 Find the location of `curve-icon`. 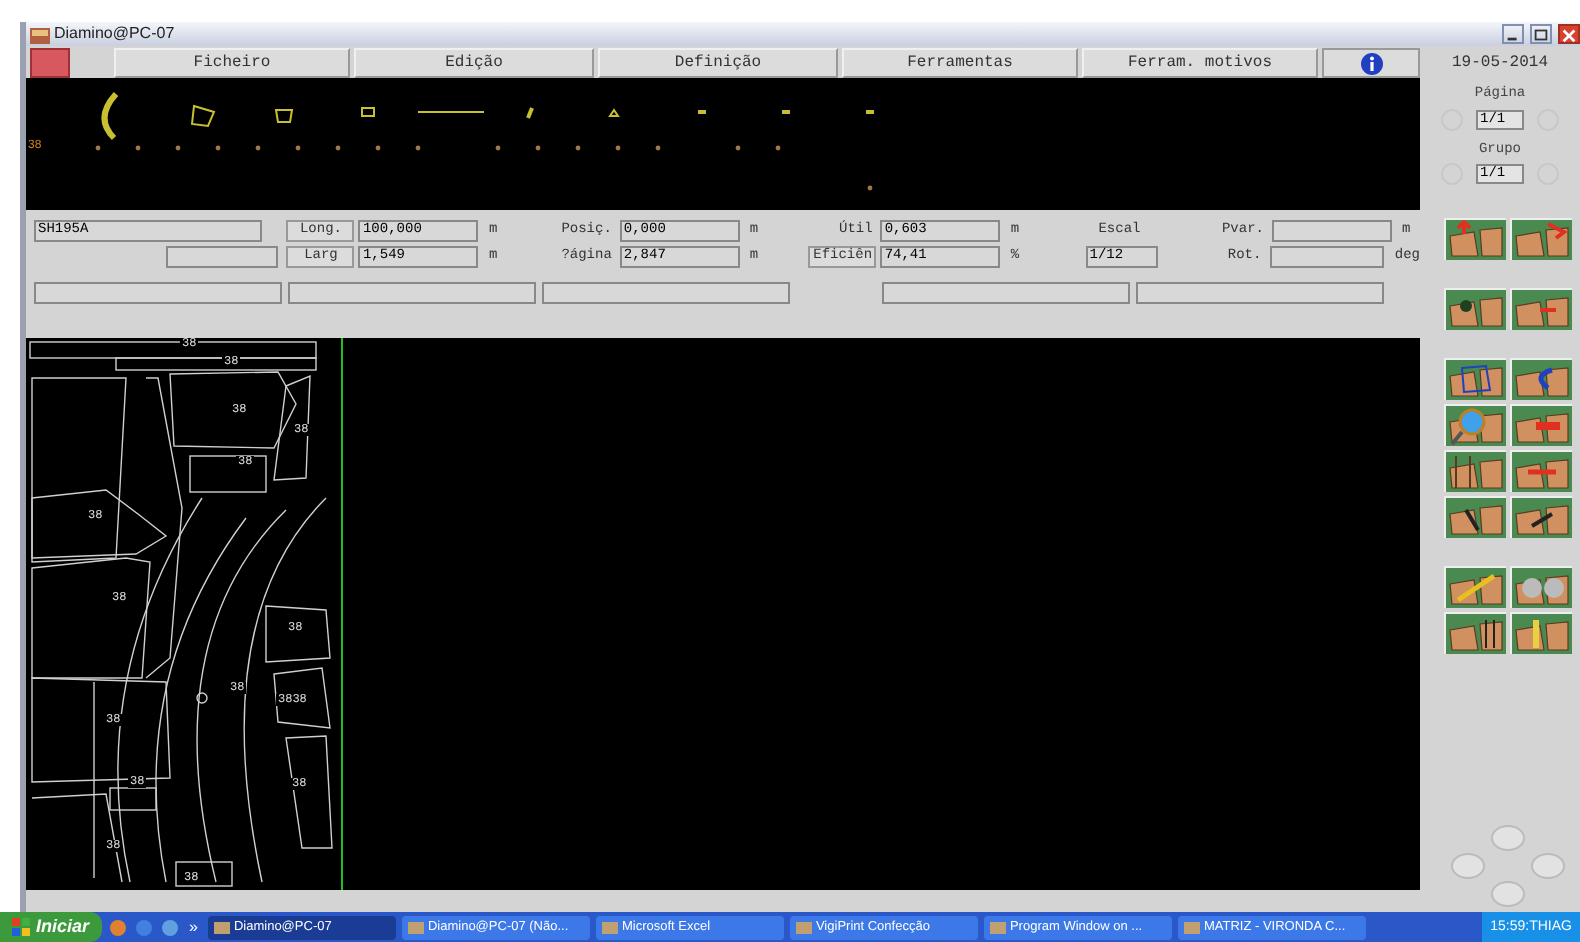

curve-icon is located at coordinates (1542, 380).